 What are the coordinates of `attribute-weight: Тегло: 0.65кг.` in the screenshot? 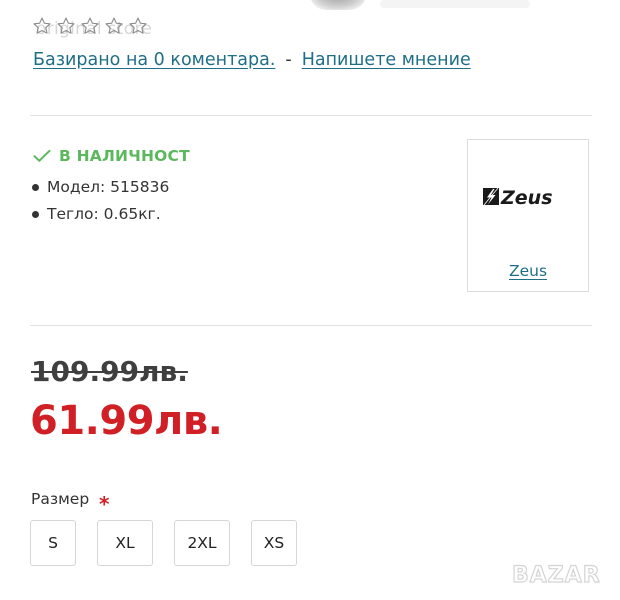 It's located at (96, 214).